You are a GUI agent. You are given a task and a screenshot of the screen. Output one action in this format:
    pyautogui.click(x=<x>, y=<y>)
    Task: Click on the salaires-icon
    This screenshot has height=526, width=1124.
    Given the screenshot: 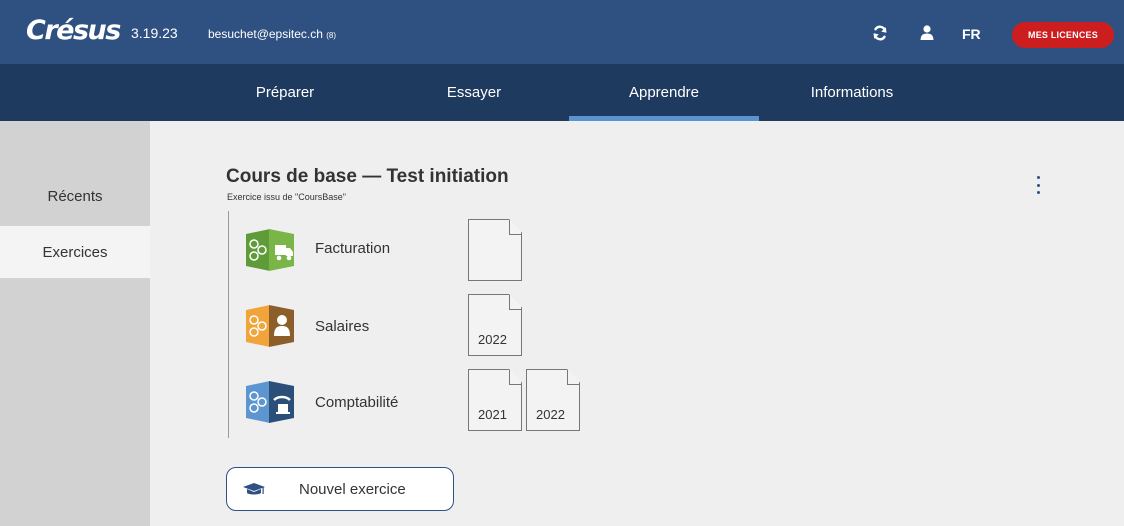 What is the action you would take?
    pyautogui.click(x=270, y=326)
    